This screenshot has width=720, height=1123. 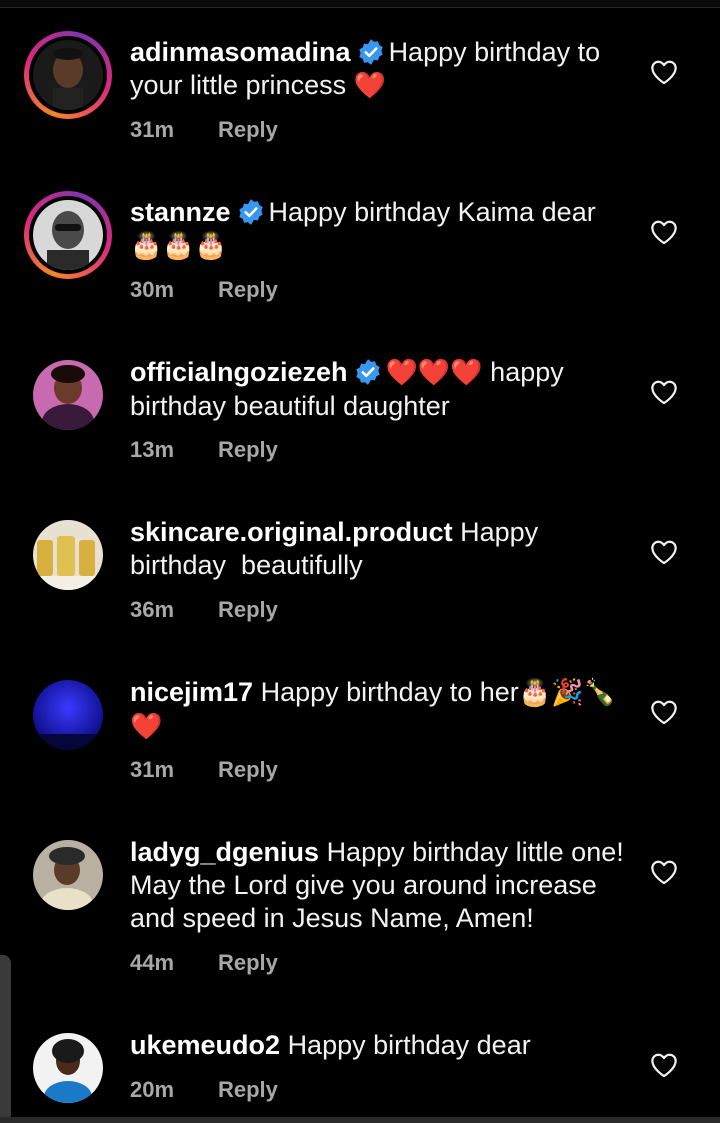 What do you see at coordinates (224, 852) in the screenshot?
I see `comment-username: ladyg_dgenius` at bounding box center [224, 852].